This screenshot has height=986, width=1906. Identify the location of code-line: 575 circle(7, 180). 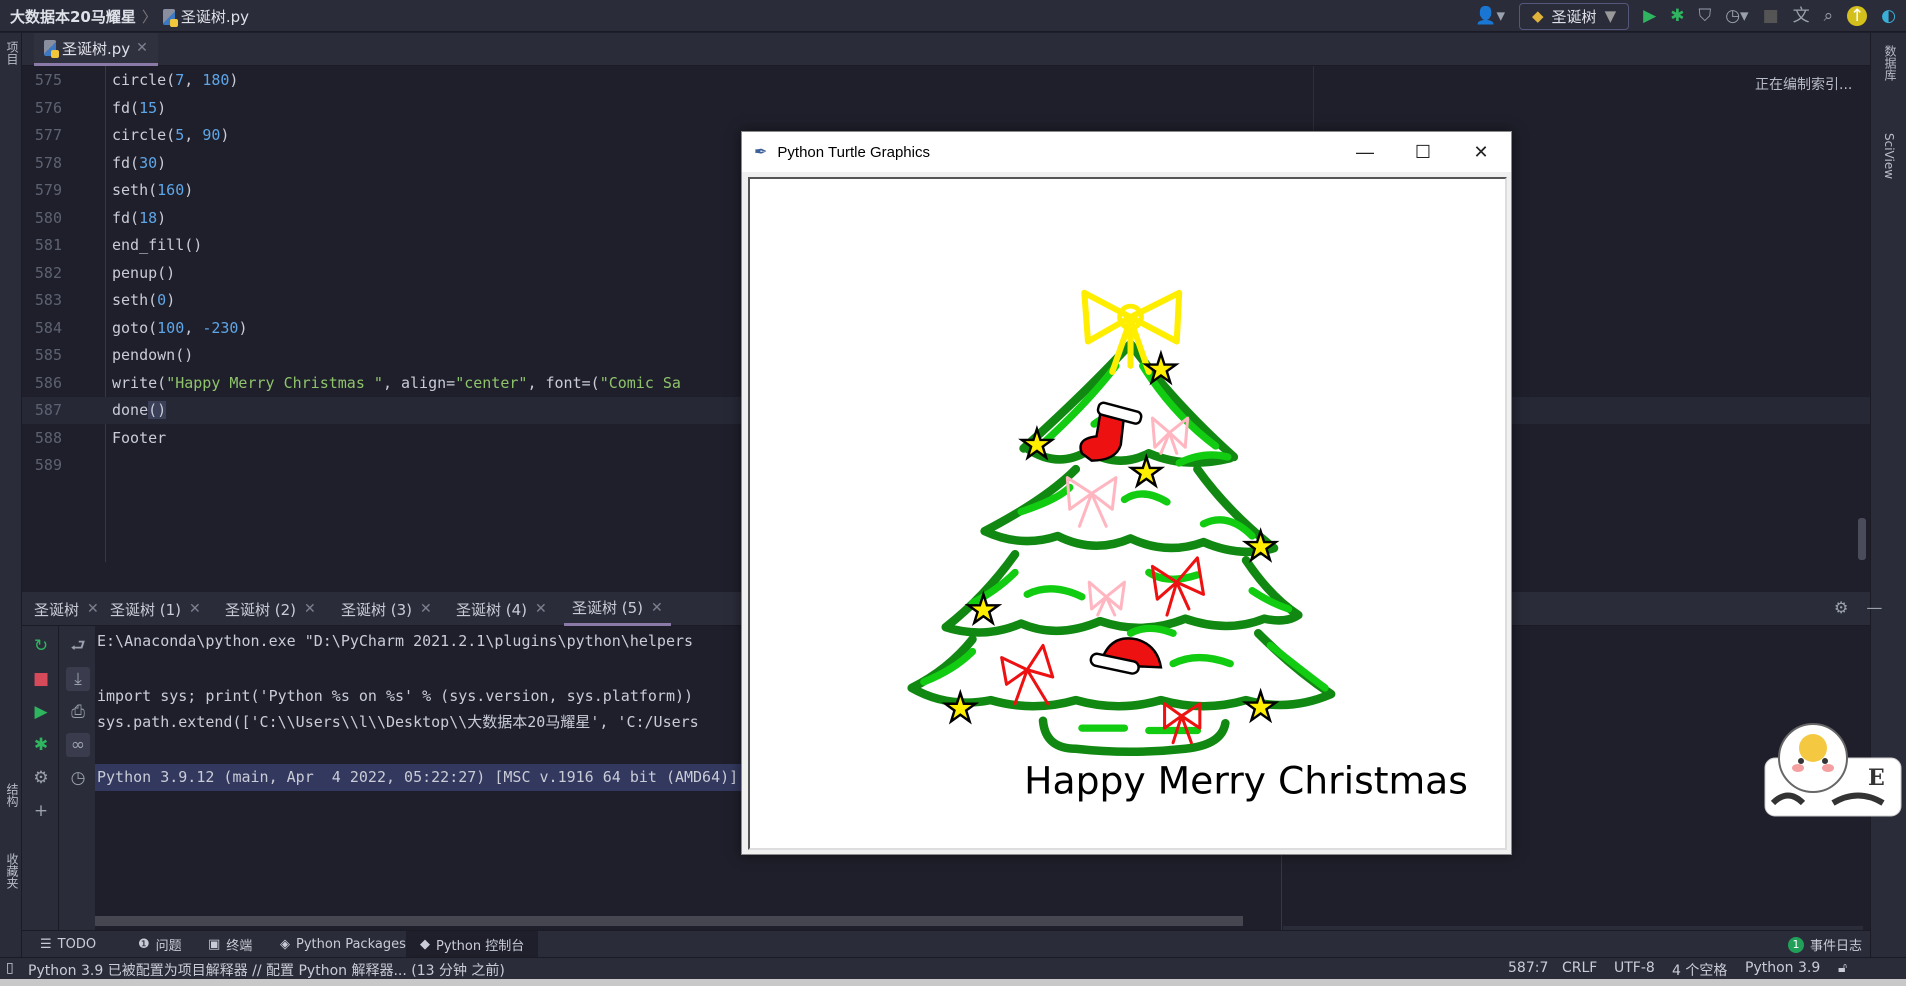
(946, 80).